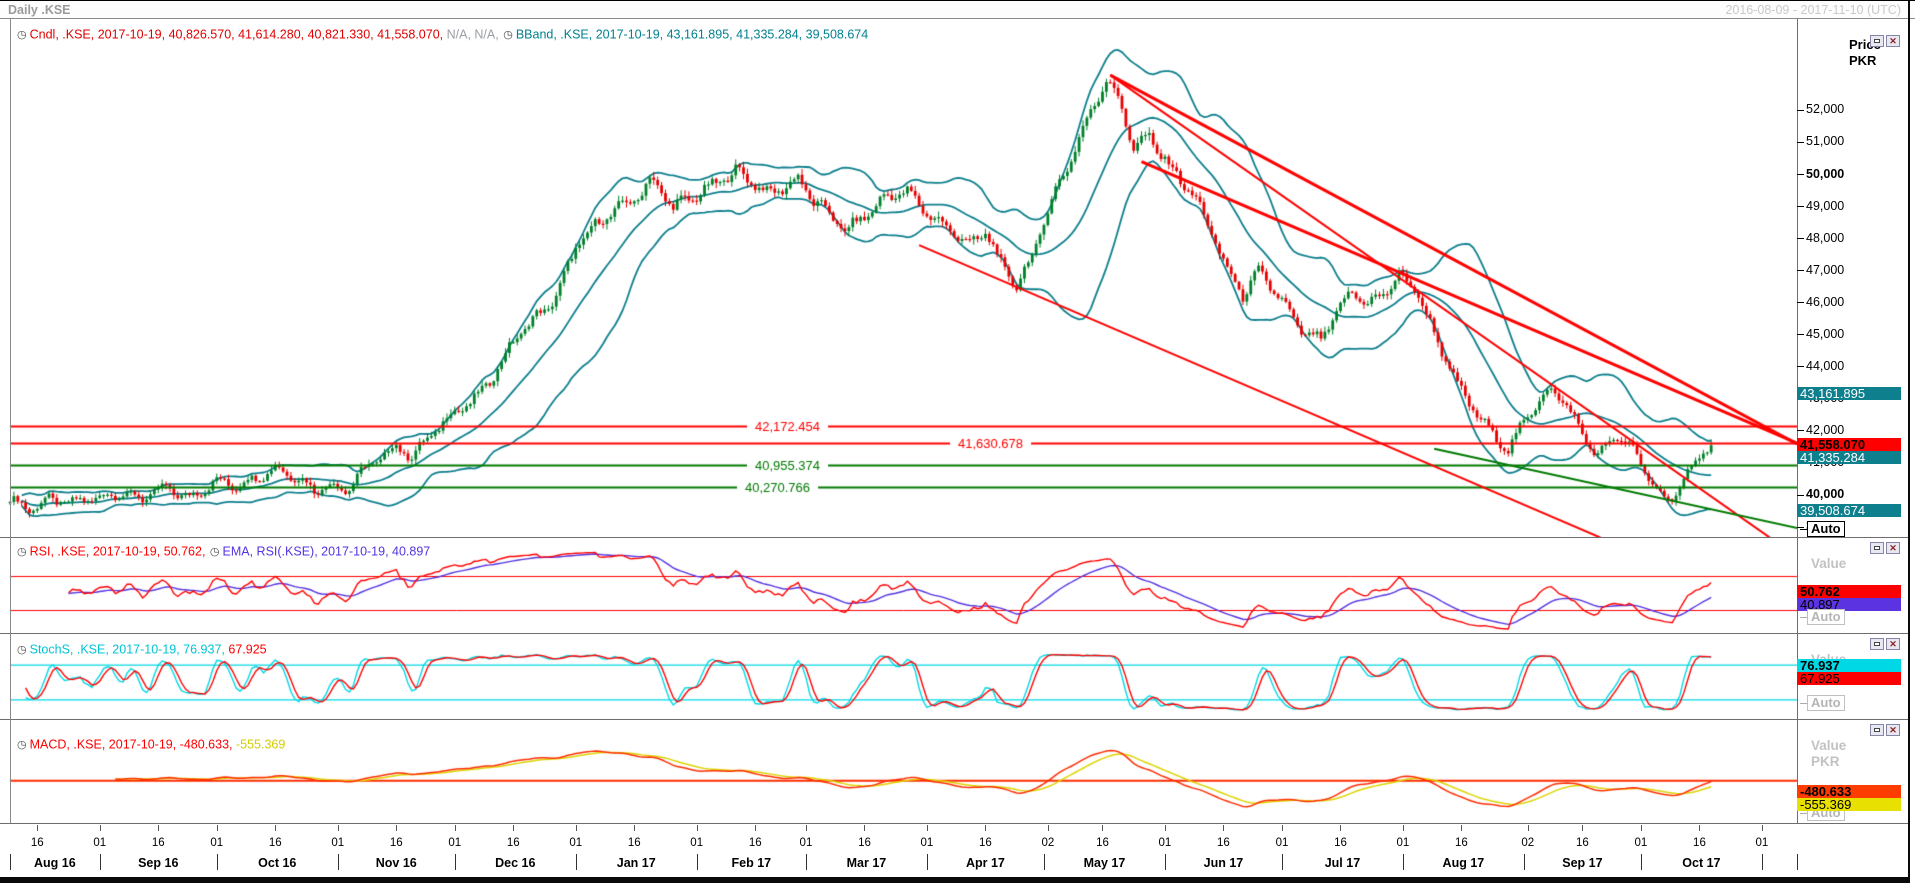  What do you see at coordinates (1849, 679) in the screenshot?
I see `last-value-badge: 67.925` at bounding box center [1849, 679].